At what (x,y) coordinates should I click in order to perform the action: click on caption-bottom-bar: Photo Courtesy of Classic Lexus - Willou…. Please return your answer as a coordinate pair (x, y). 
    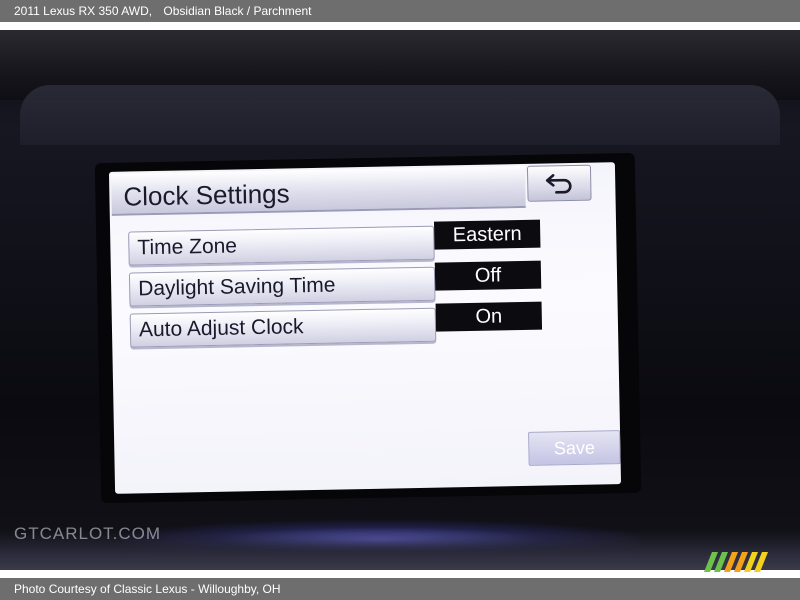
    Looking at the image, I should click on (400, 589).